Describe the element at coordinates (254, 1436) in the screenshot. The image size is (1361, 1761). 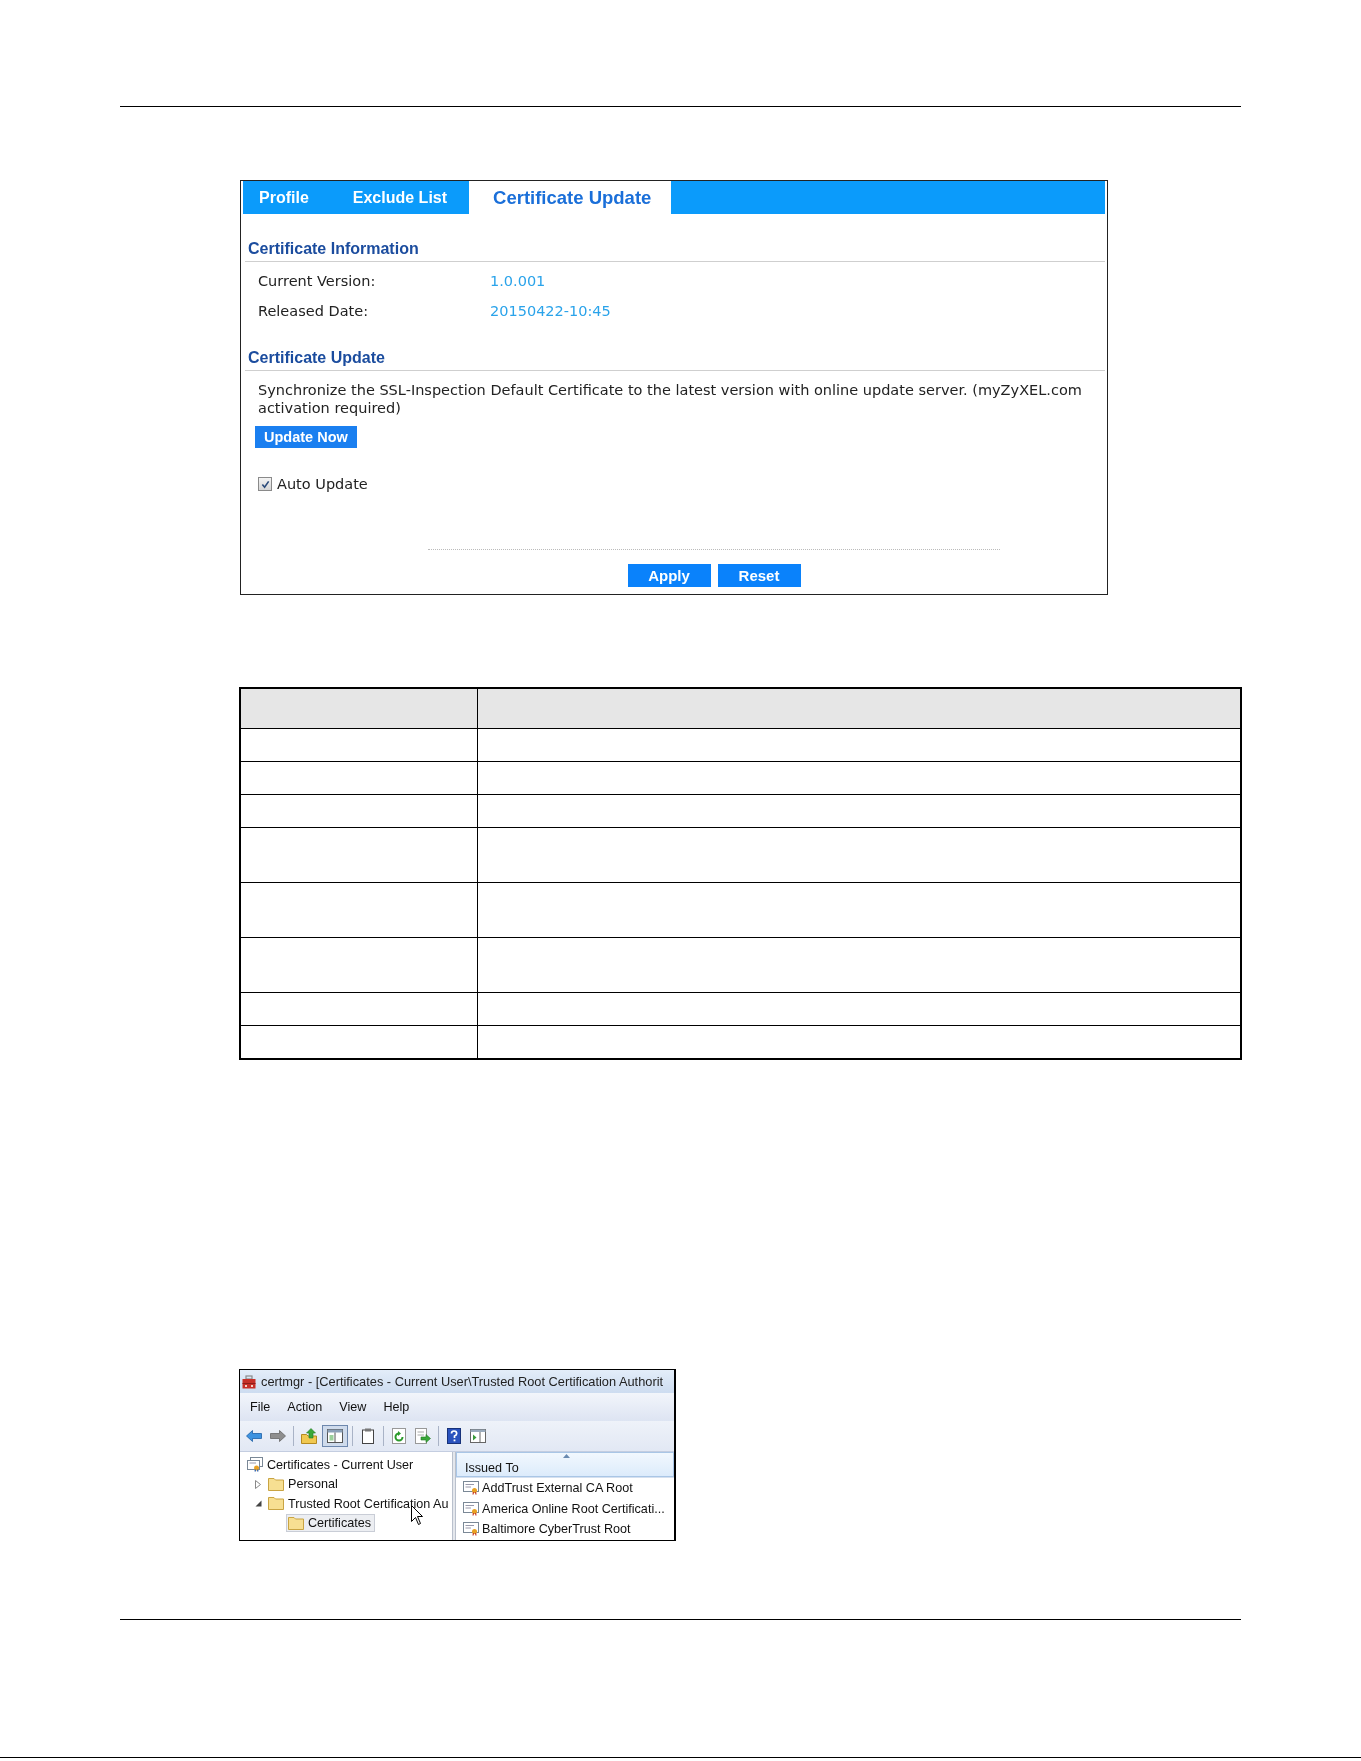
I see `back-arrow-icon` at that location.